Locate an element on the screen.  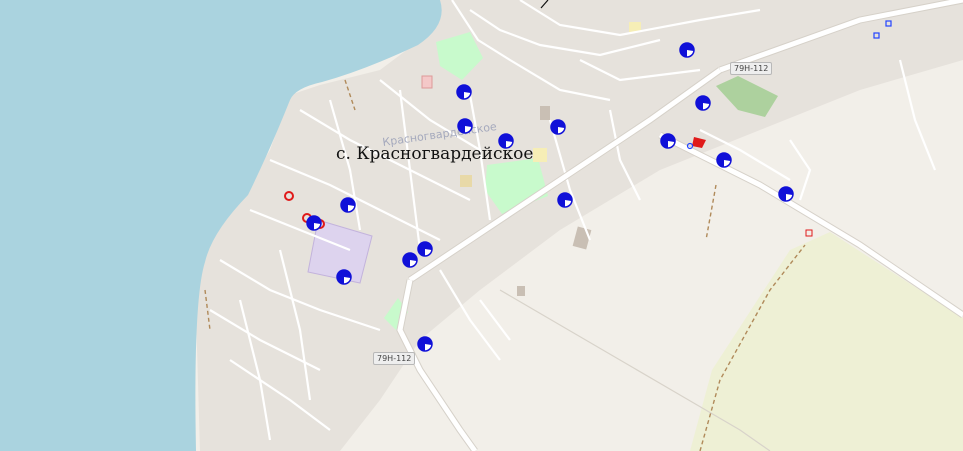
yellow-area is located at coordinates (540, 155).